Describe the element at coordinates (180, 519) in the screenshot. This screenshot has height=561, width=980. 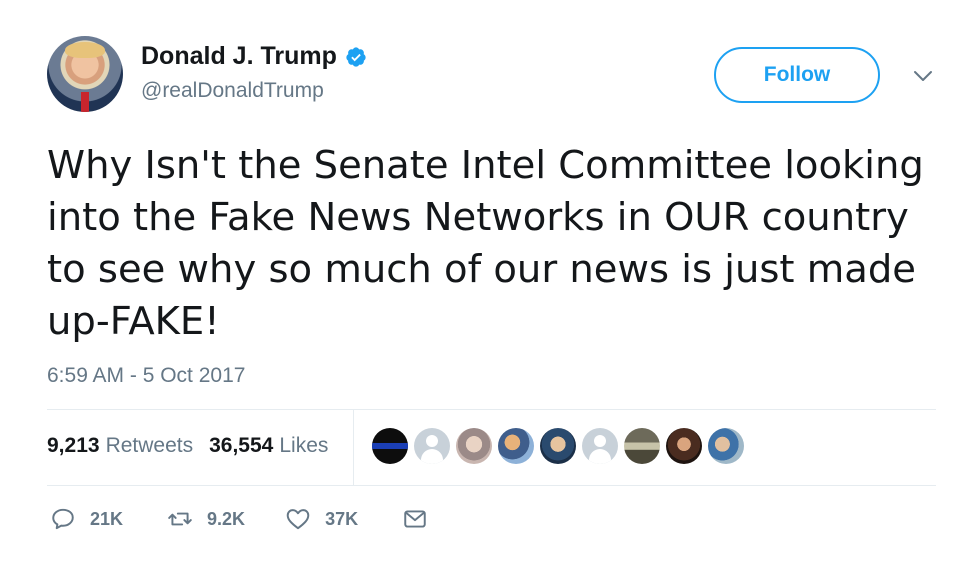
I see `retweet-icon` at that location.